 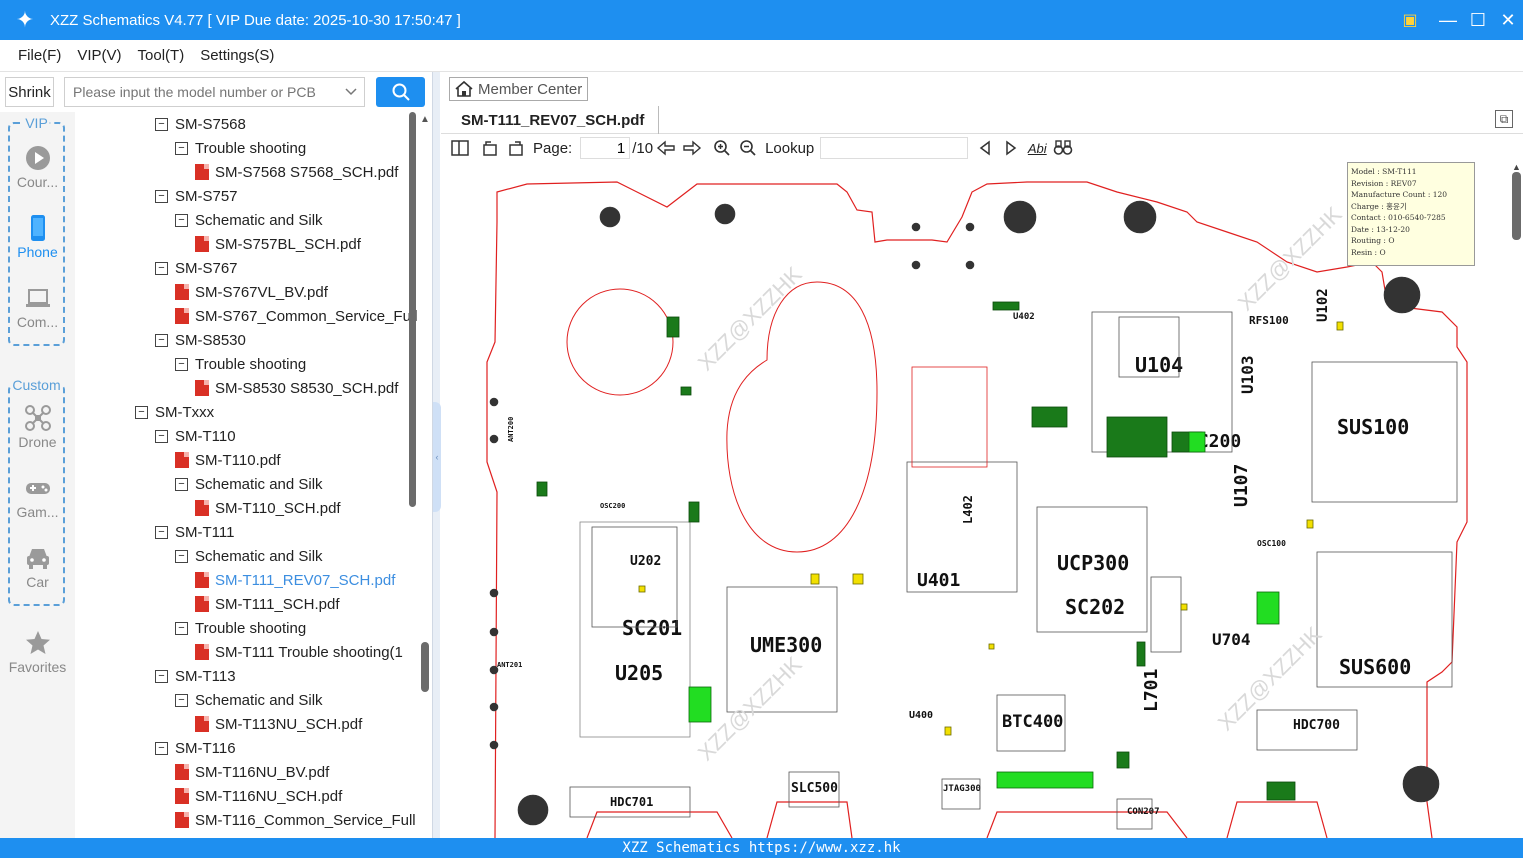 I want to click on component-label: U401, so click(x=938, y=580).